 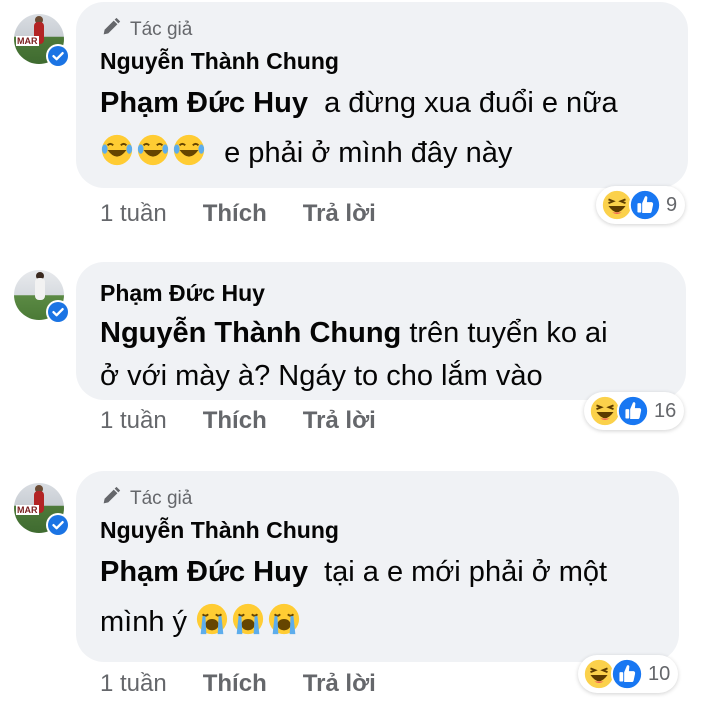 I want to click on comment-text-line1: Phạm Đức Huy a đừng xua đuổi e nữa, so click(x=382, y=103).